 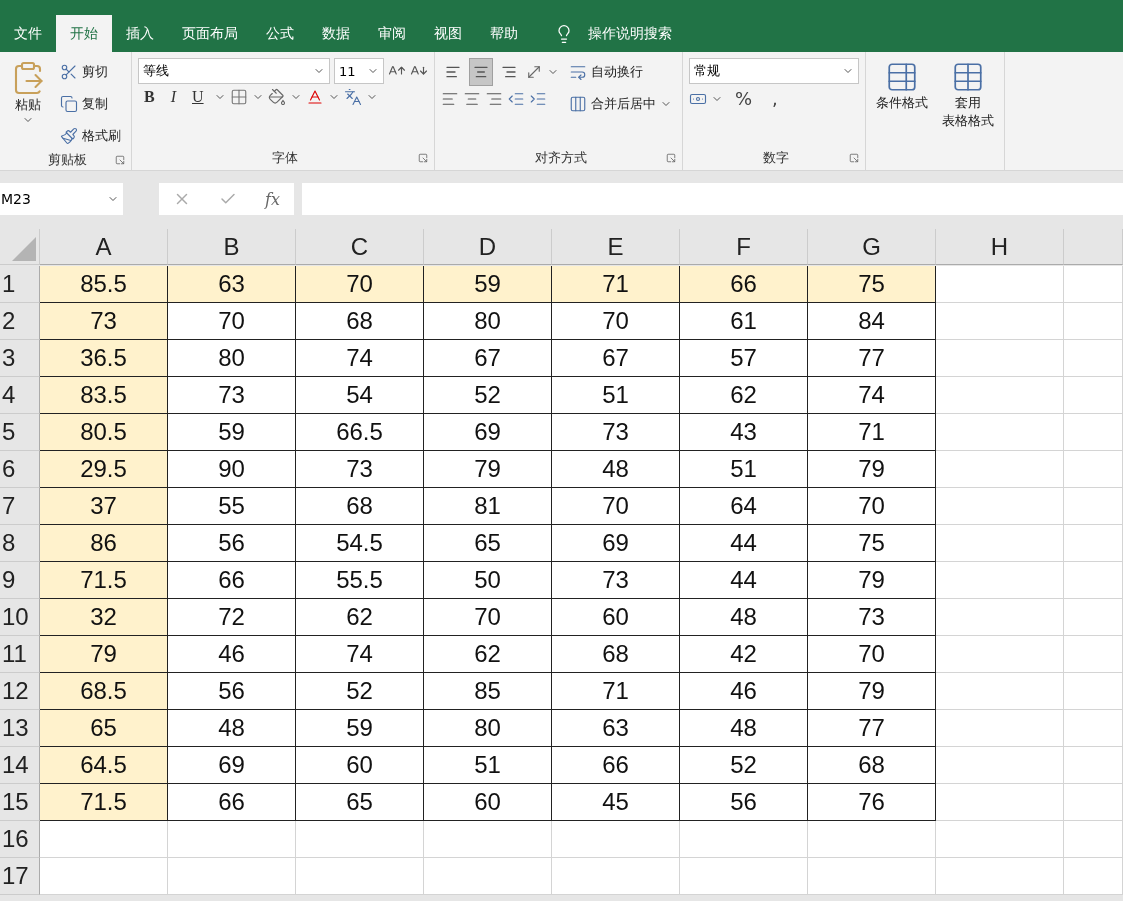 What do you see at coordinates (90, 104) in the screenshot?
I see `clipboard-button: 复制` at bounding box center [90, 104].